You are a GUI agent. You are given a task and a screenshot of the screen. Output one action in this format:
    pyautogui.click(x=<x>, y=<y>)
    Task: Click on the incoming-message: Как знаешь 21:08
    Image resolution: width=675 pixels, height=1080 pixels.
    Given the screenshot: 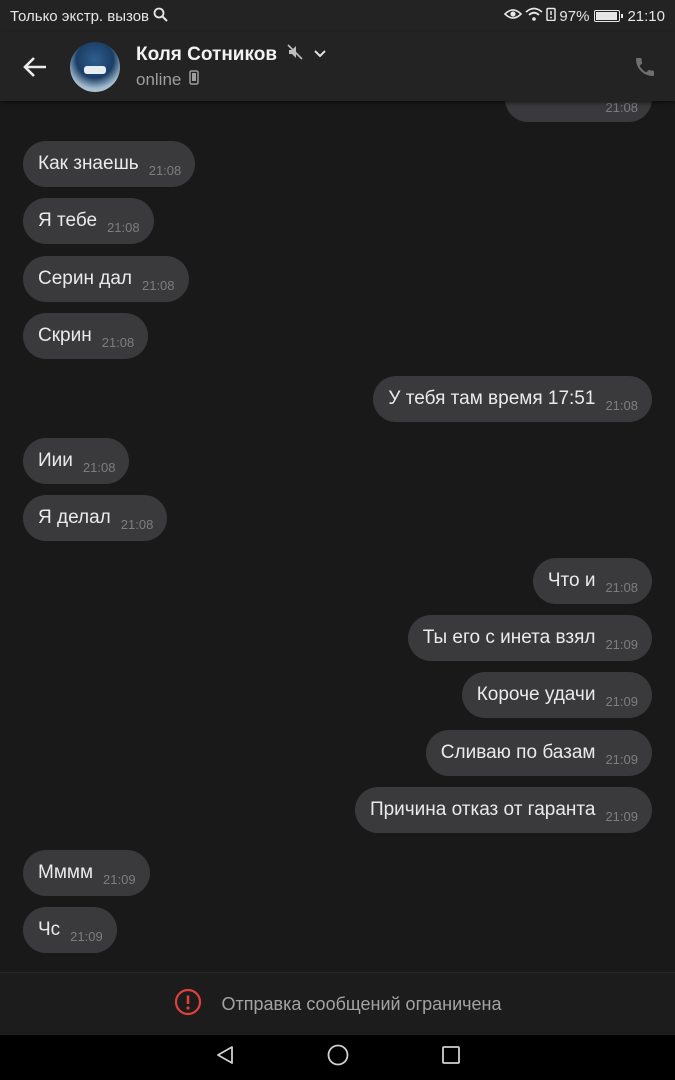 What is the action you would take?
    pyautogui.click(x=109, y=164)
    